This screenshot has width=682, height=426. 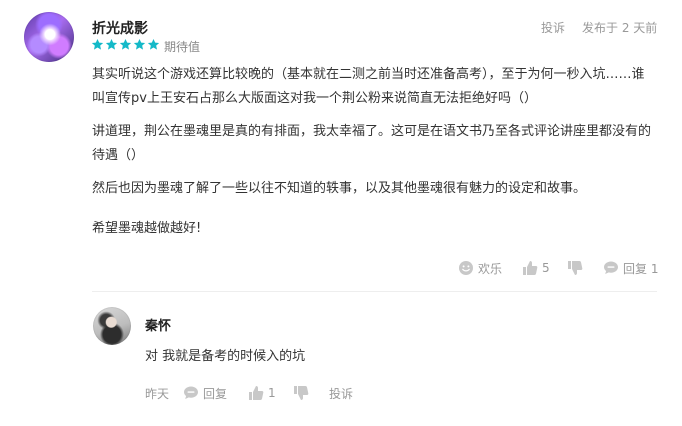 I want to click on dislike-button, so click(x=575, y=268).